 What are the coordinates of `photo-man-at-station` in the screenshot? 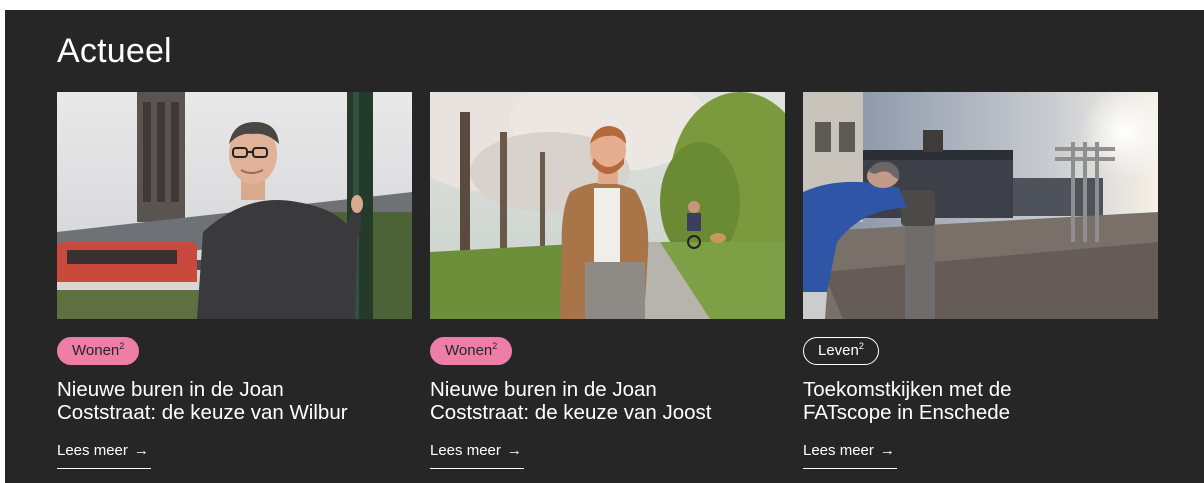 It's located at (234, 205).